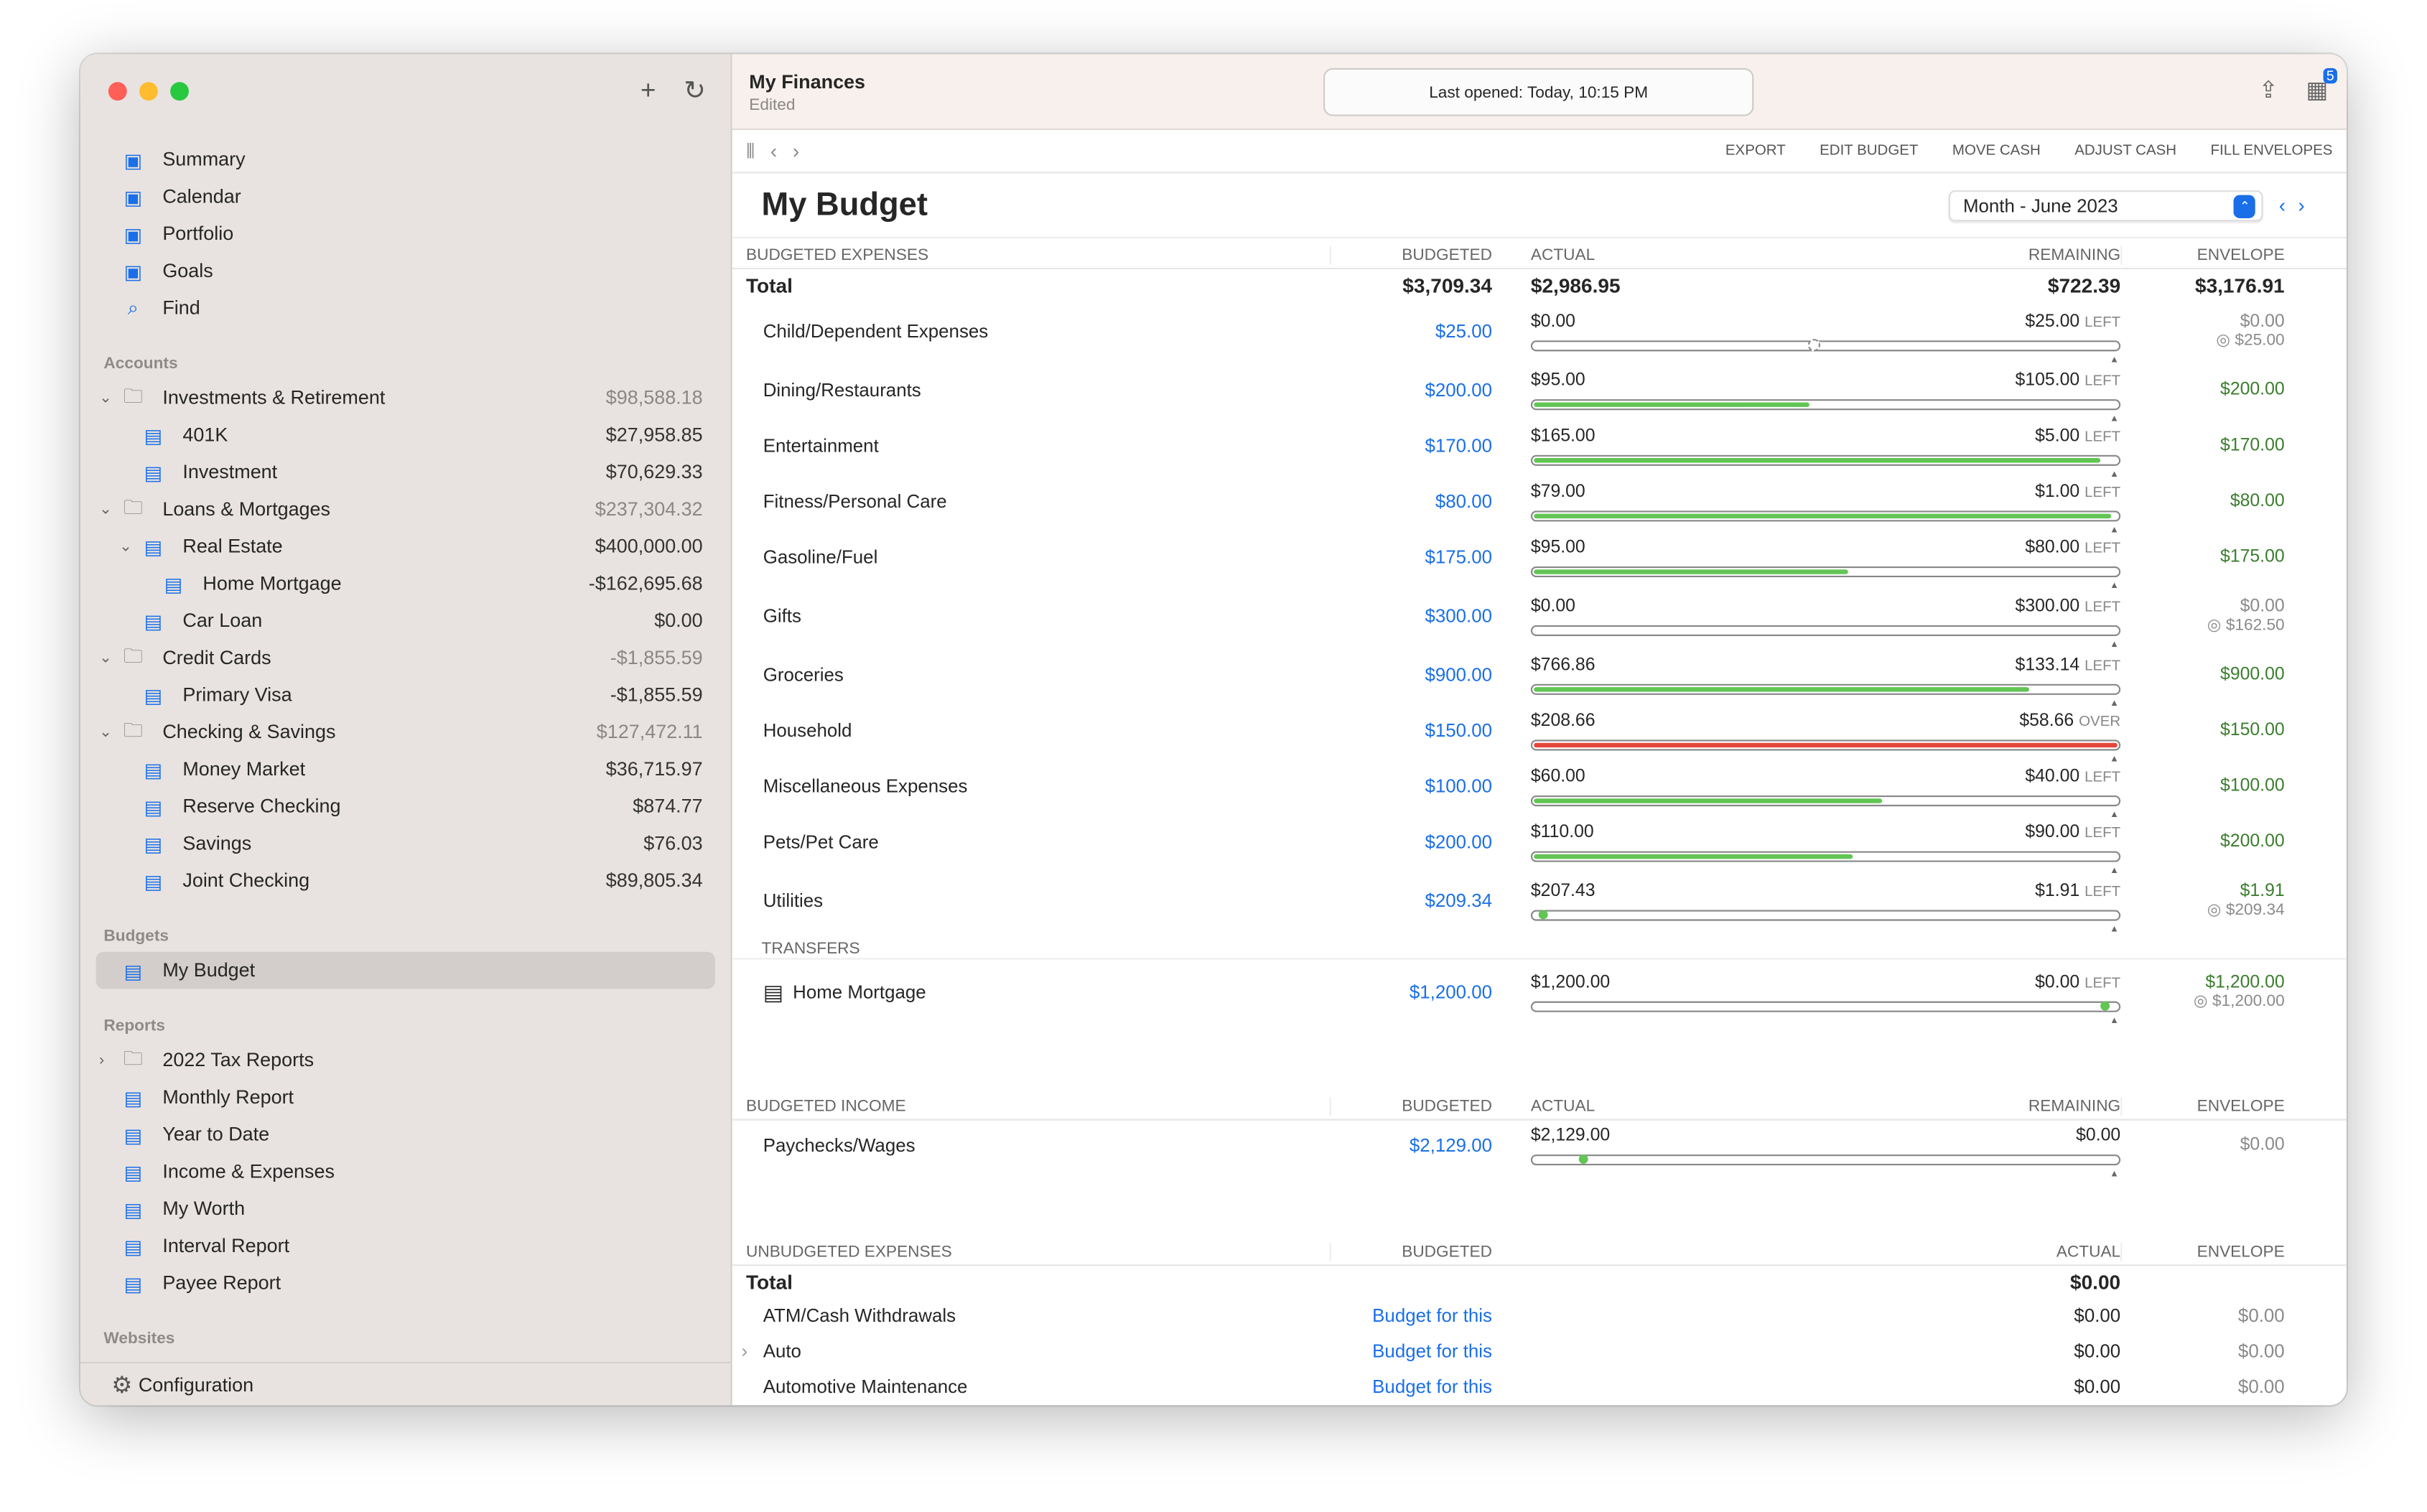 This screenshot has width=2427, height=1512. Describe the element at coordinates (1420, 675) in the screenshot. I see `budgeted-amount: $900.00` at that location.